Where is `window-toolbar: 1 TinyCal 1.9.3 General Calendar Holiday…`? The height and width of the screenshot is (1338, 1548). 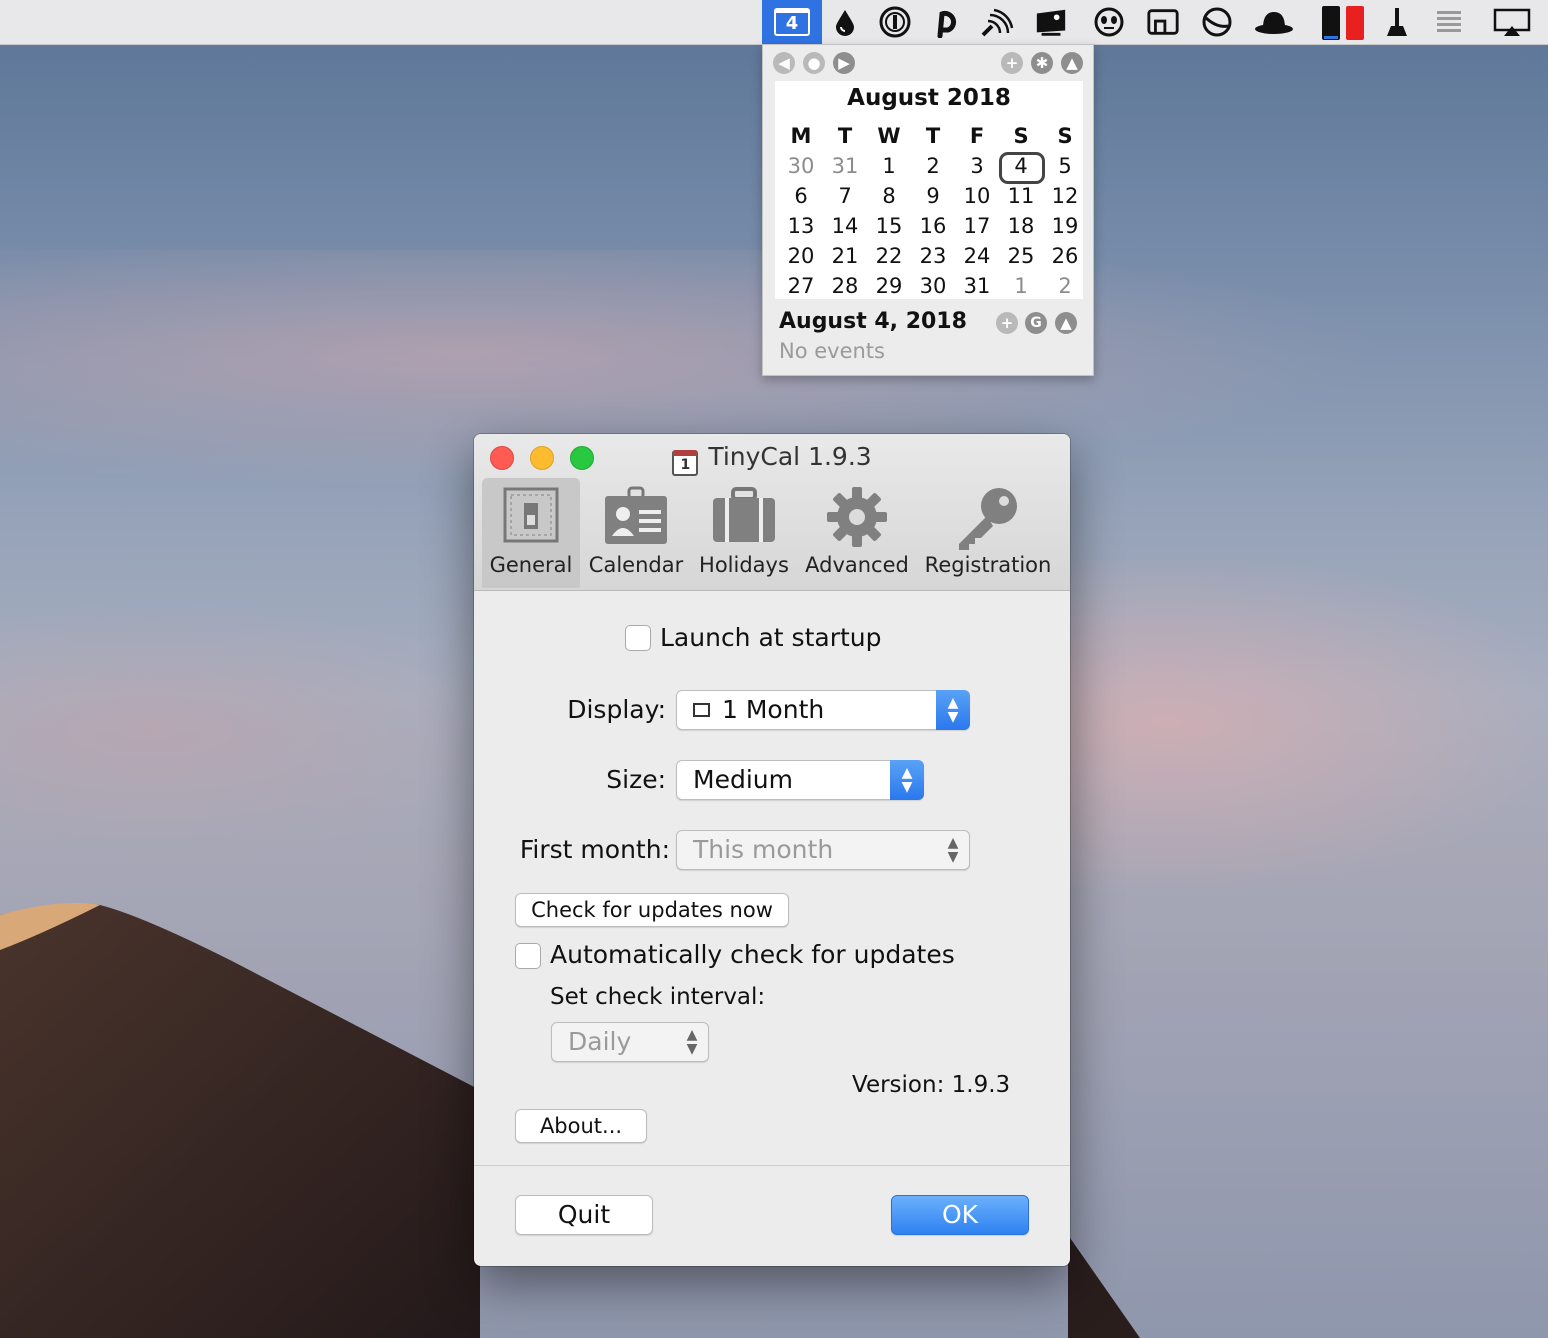 window-toolbar: 1 TinyCal 1.9.3 General Calendar Holiday… is located at coordinates (772, 512).